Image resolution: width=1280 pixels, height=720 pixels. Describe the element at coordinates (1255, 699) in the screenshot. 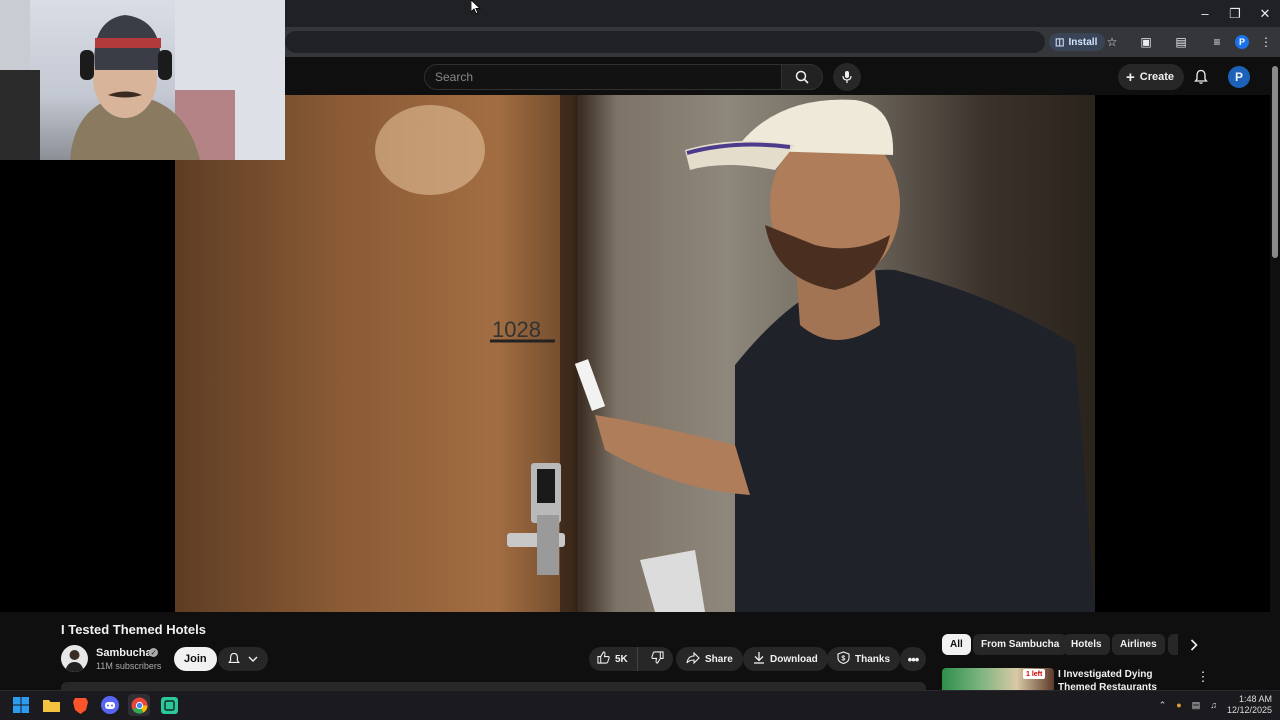

I see `clock-time: 1:48 AM` at that location.